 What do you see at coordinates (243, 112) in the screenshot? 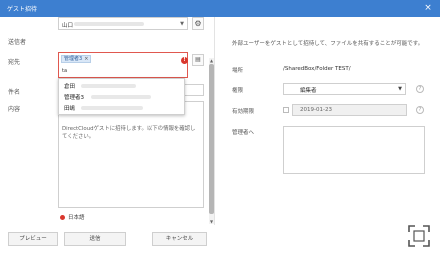
I see `expiry-label: 有効期限` at bounding box center [243, 112].